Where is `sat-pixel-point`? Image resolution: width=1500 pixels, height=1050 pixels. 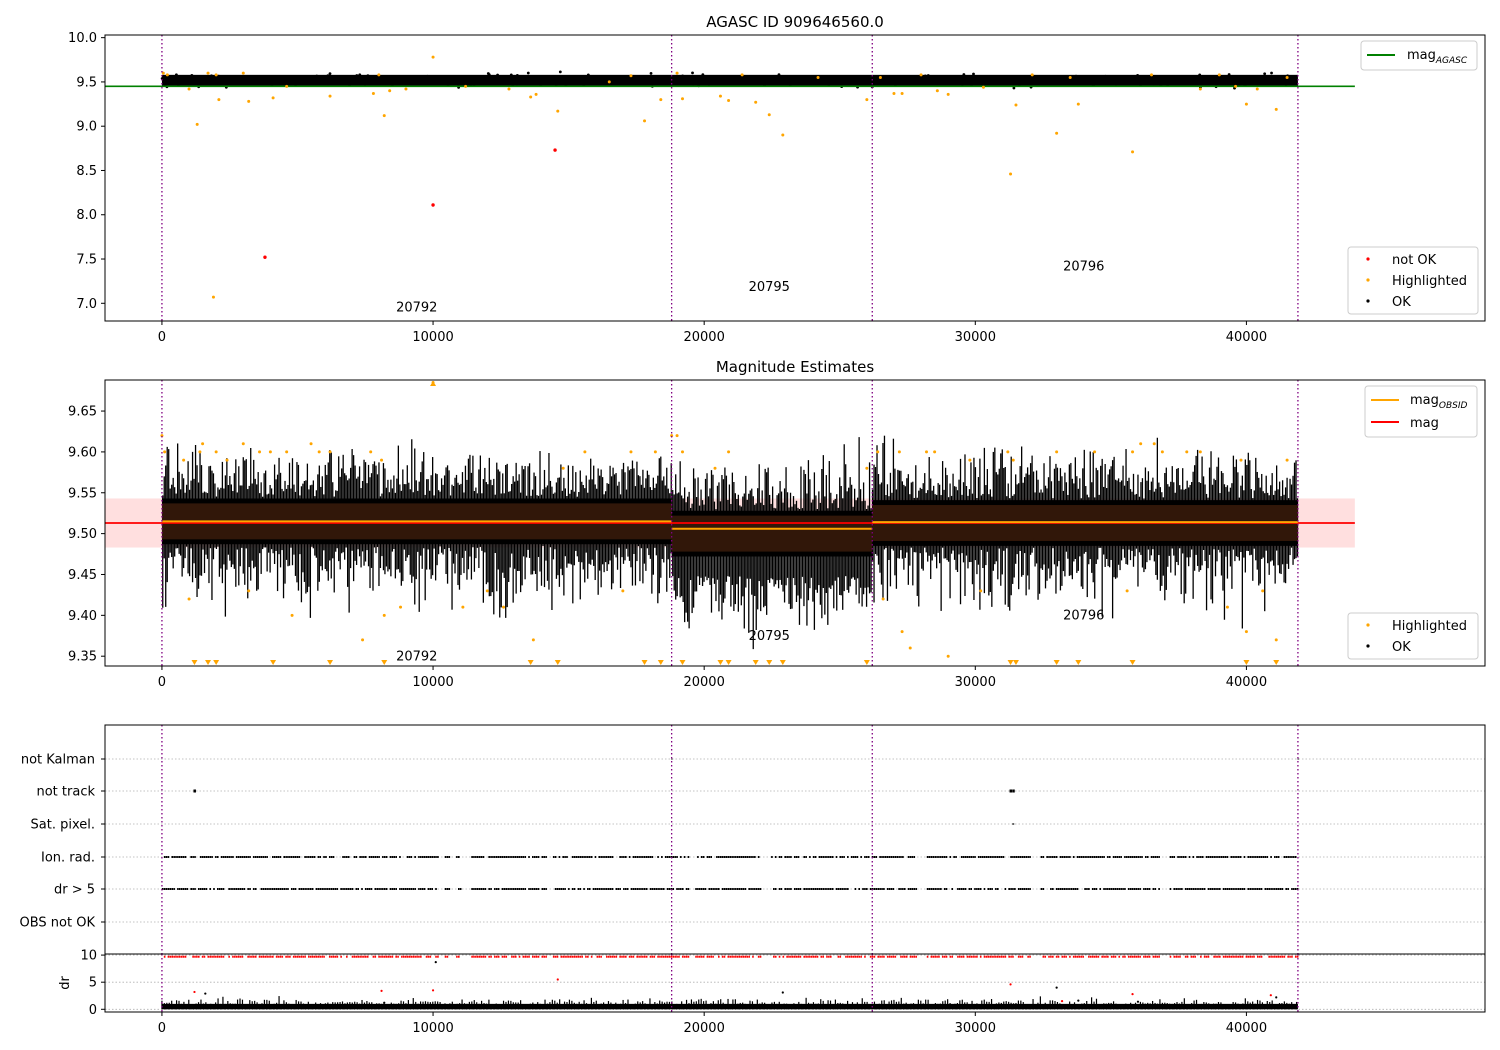 sat-pixel-point is located at coordinates (1013, 824).